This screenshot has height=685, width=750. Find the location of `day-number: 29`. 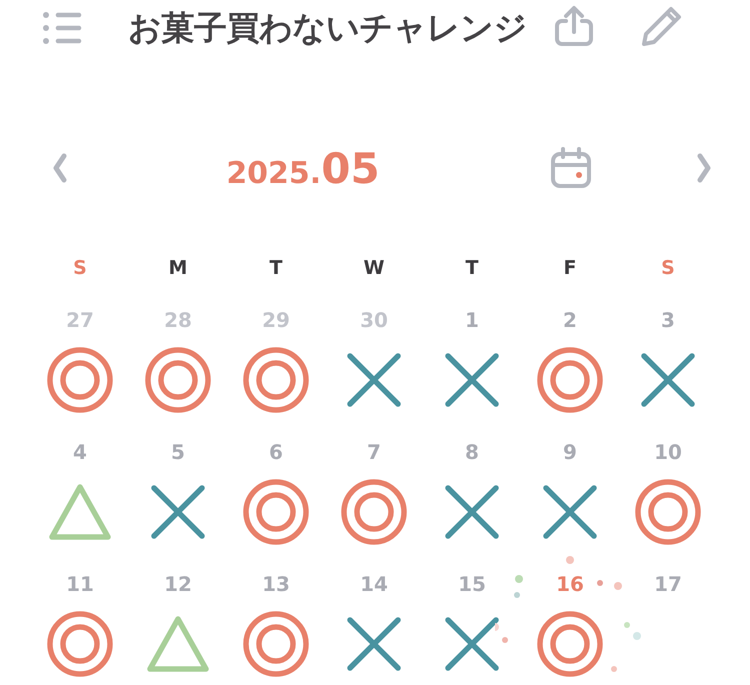

day-number: 29 is located at coordinates (276, 320).